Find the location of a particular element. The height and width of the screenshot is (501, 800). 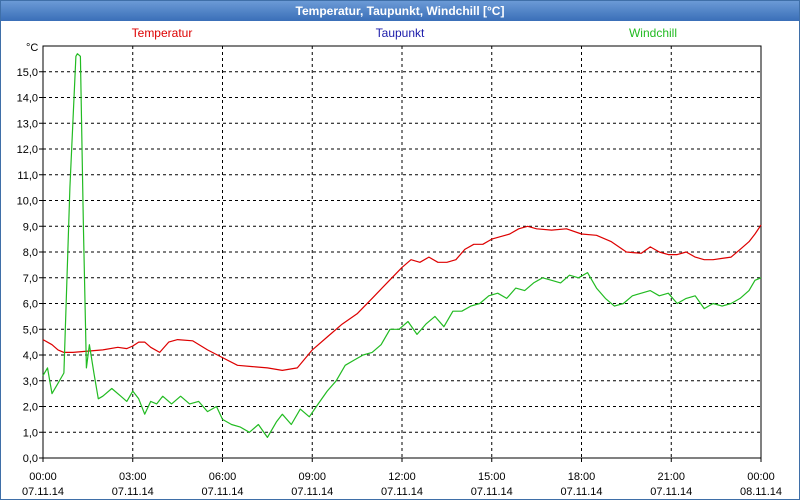

y-tick-label: 1,0 is located at coordinates (30, 433).